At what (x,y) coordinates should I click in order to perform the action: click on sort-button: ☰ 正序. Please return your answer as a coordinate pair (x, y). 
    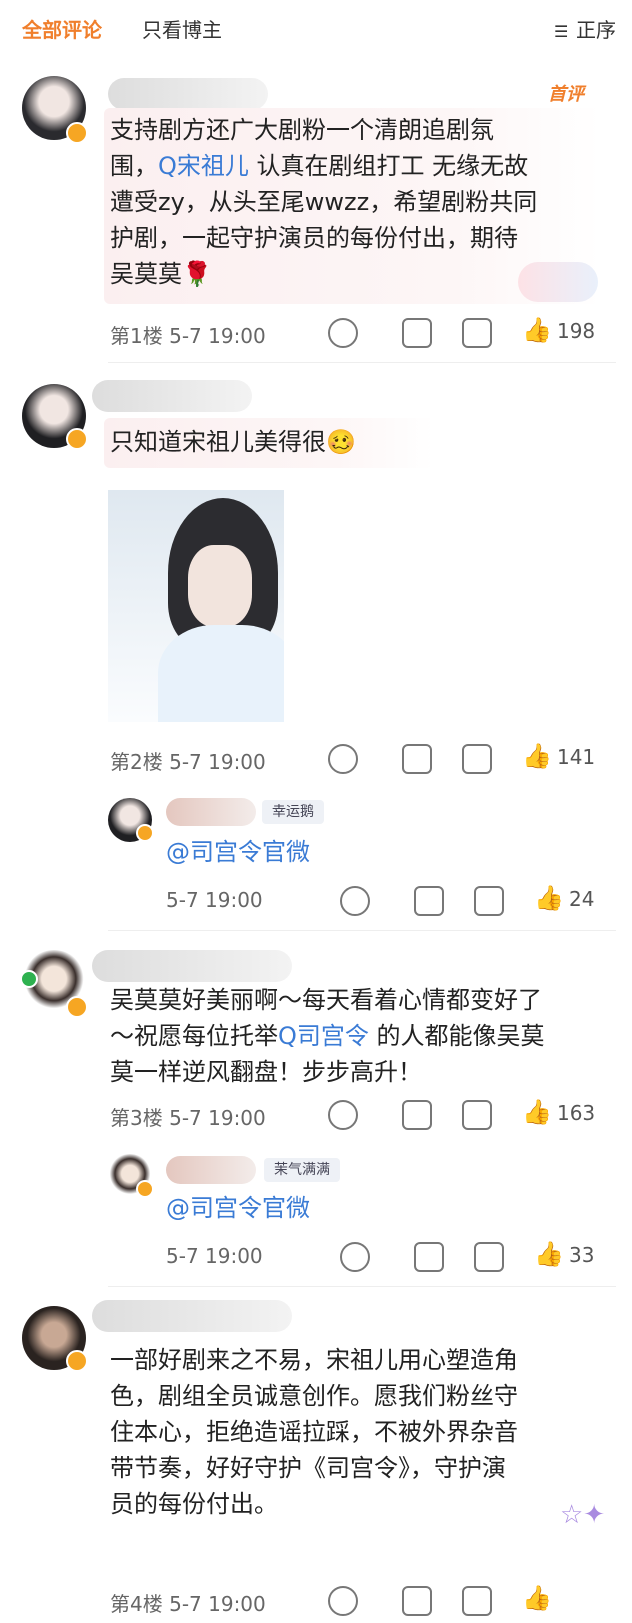
    Looking at the image, I should click on (585, 28).